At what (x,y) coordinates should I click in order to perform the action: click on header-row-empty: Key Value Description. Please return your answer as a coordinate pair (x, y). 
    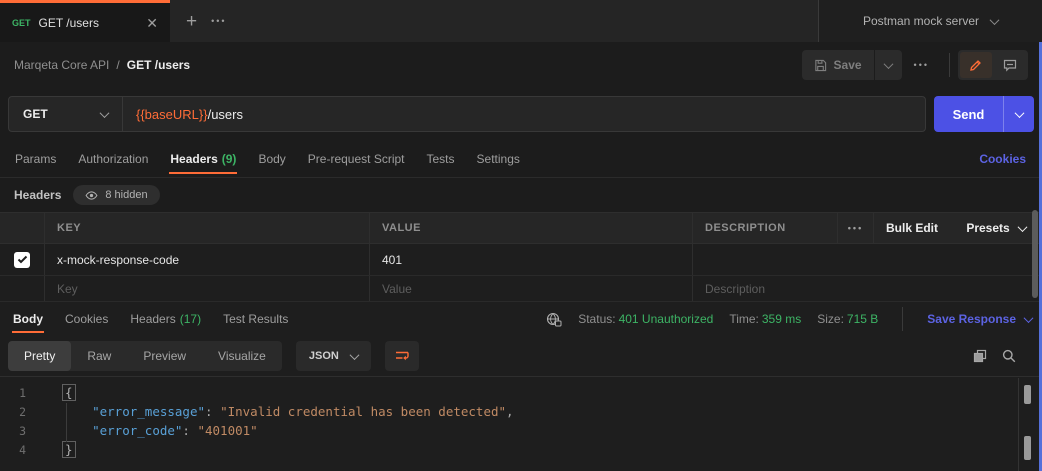
    Looking at the image, I should click on (521, 289).